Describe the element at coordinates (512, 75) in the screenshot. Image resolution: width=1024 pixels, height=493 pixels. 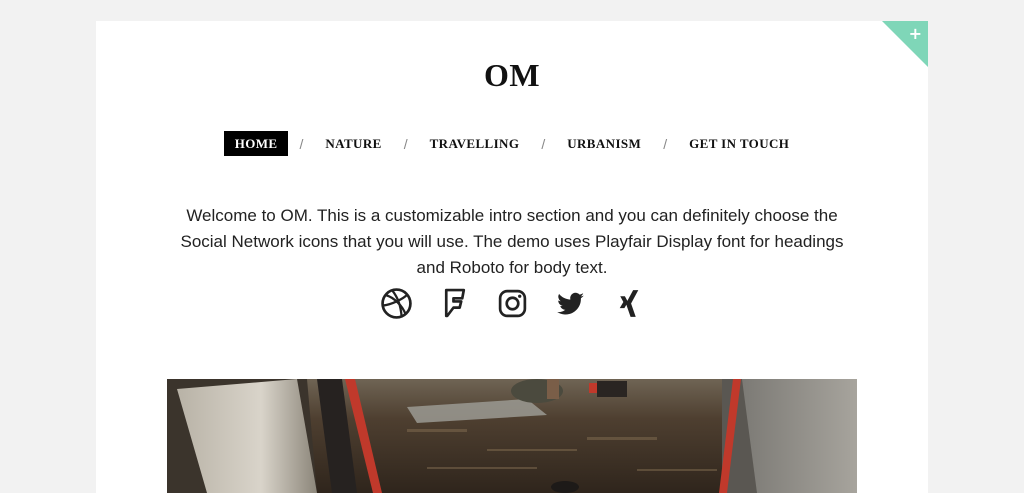
I see `site-title: OM` at that location.